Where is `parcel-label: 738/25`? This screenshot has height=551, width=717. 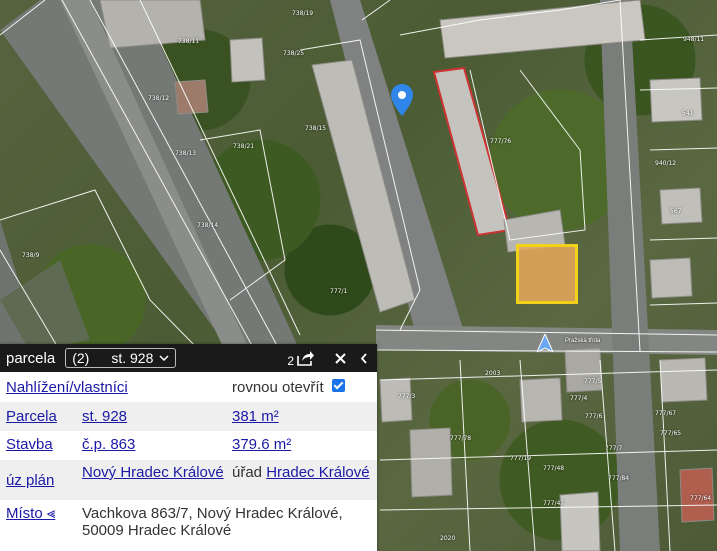
parcel-label: 738/25 is located at coordinates (294, 53).